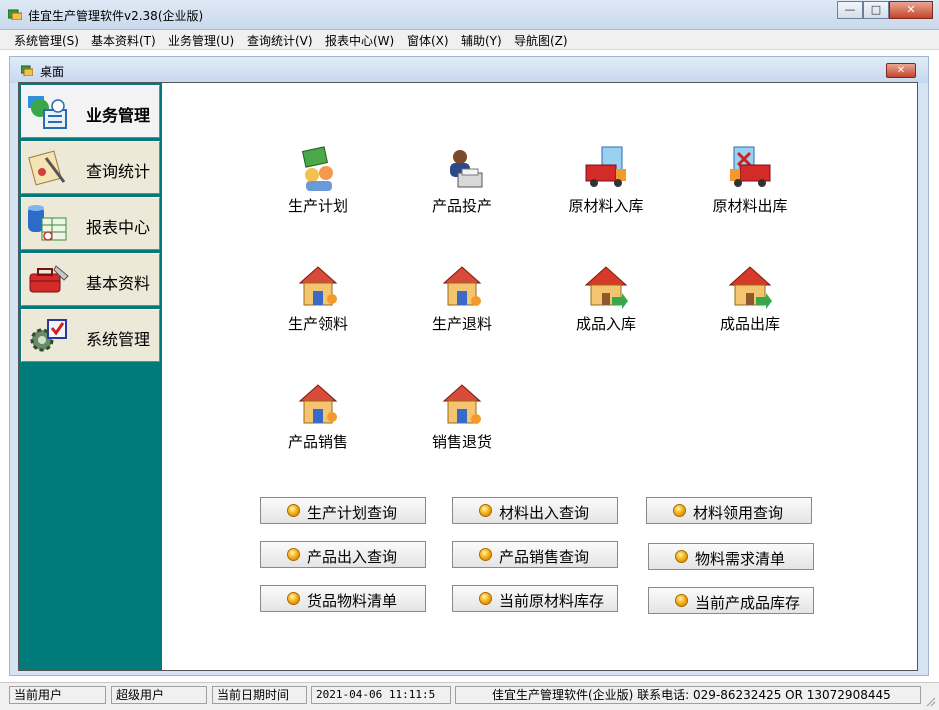 The image size is (939, 710). What do you see at coordinates (118, 115) in the screenshot?
I see `sidebar-item-label: 业务管理` at bounding box center [118, 115].